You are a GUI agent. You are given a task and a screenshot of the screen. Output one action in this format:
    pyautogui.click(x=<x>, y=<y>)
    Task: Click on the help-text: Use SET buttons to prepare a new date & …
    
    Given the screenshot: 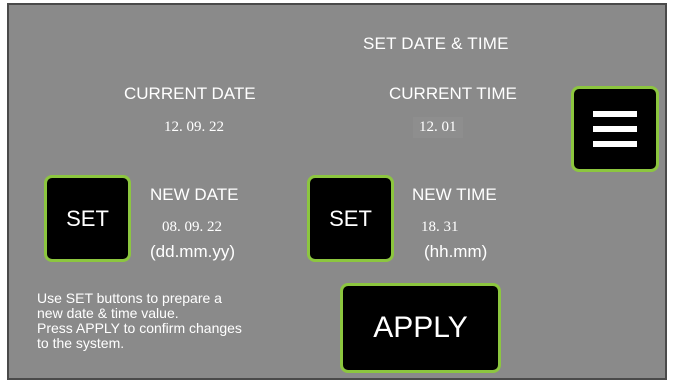 What is the action you would take?
    pyautogui.click(x=139, y=320)
    